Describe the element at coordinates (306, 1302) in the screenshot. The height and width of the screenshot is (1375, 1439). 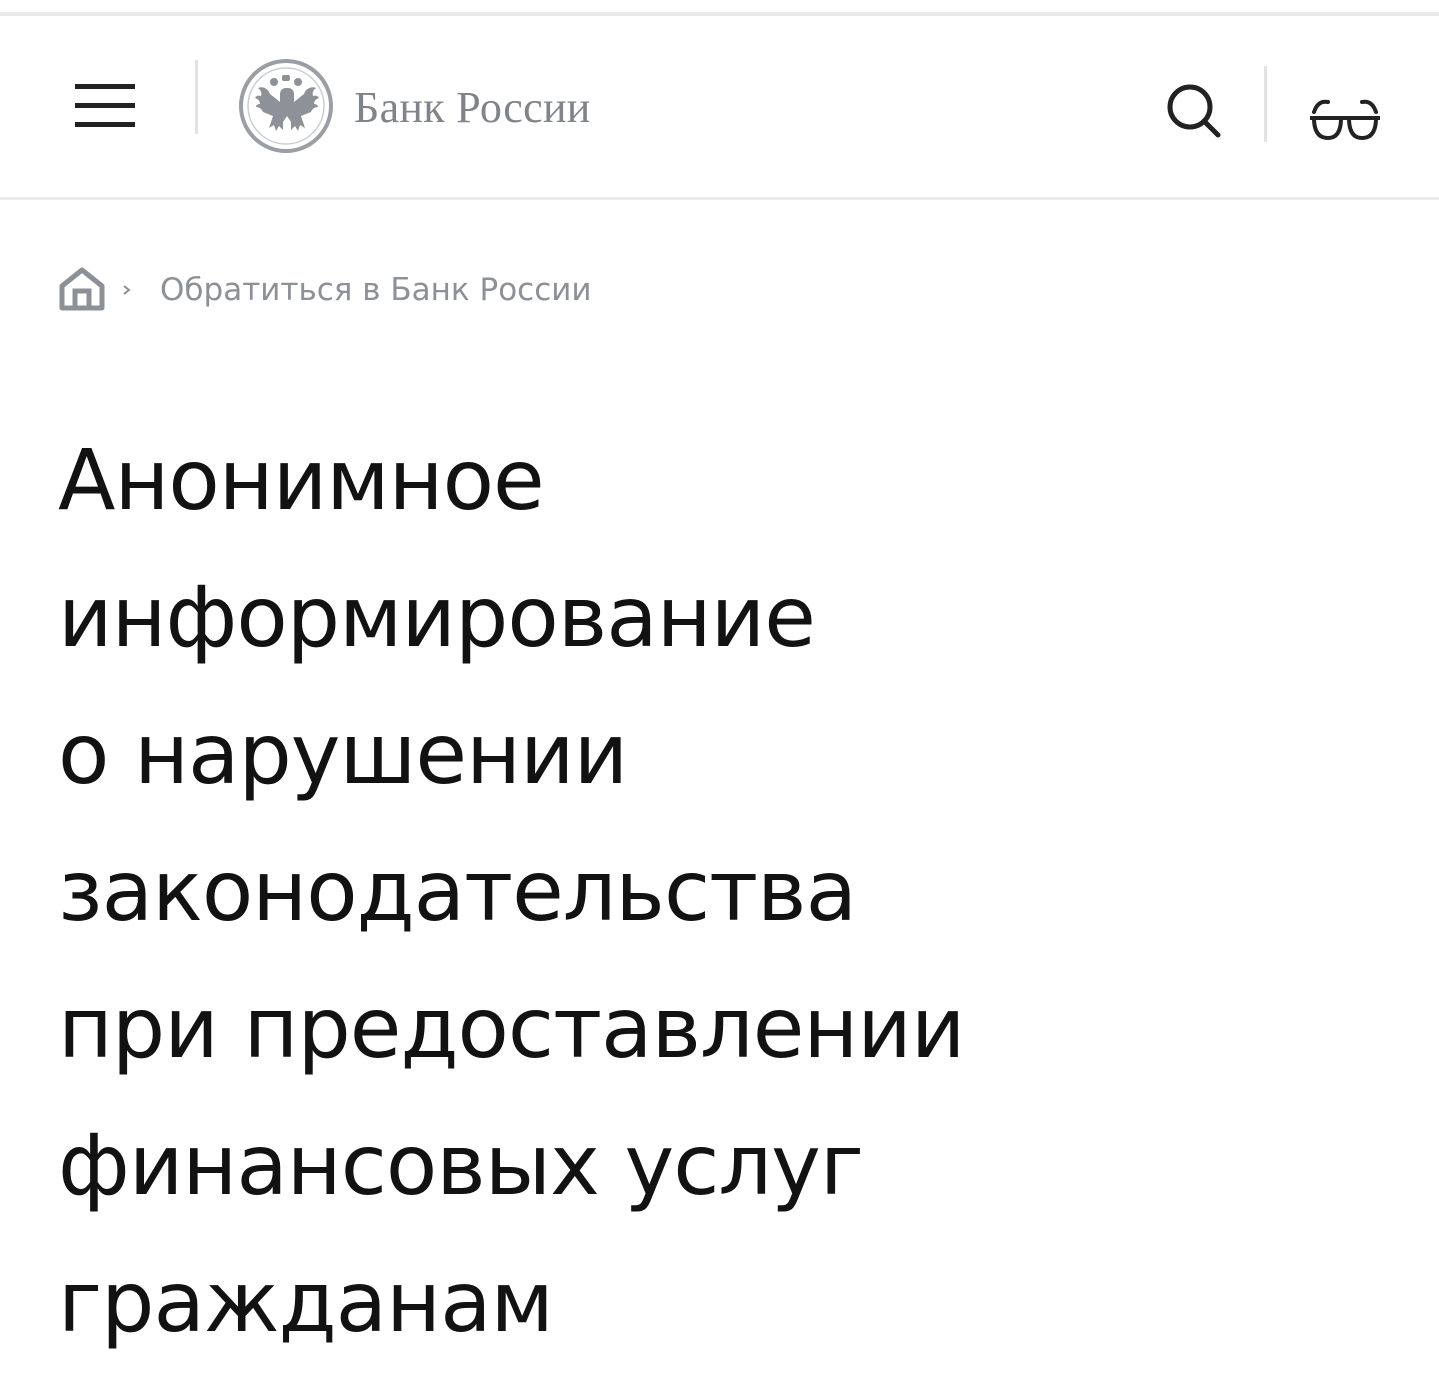
I see `page-title-line: гражданам` at that location.